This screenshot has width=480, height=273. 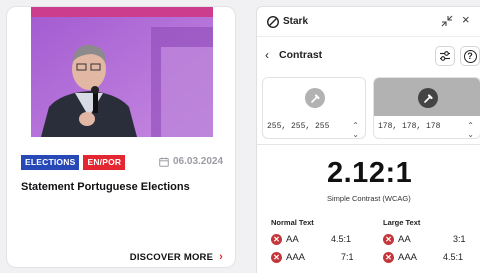 I want to click on help-icon: ?, so click(x=470, y=56).